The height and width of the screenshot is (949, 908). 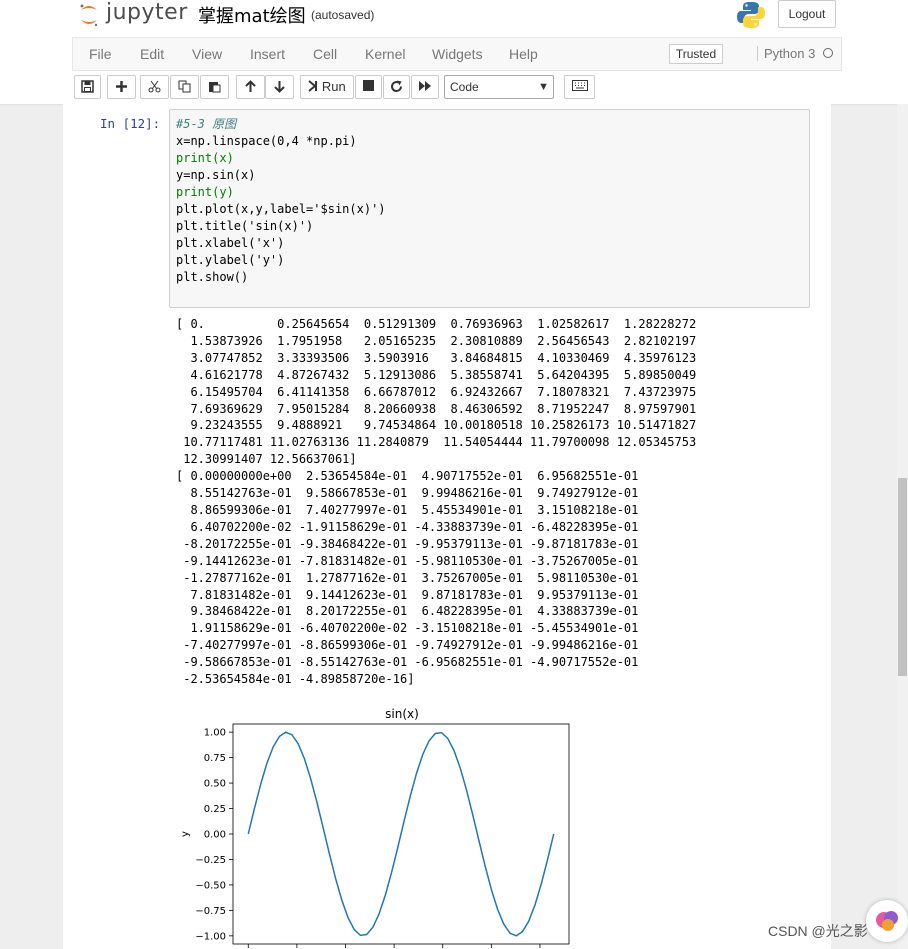 What do you see at coordinates (325, 54) in the screenshot?
I see `menu-cell: Cell` at bounding box center [325, 54].